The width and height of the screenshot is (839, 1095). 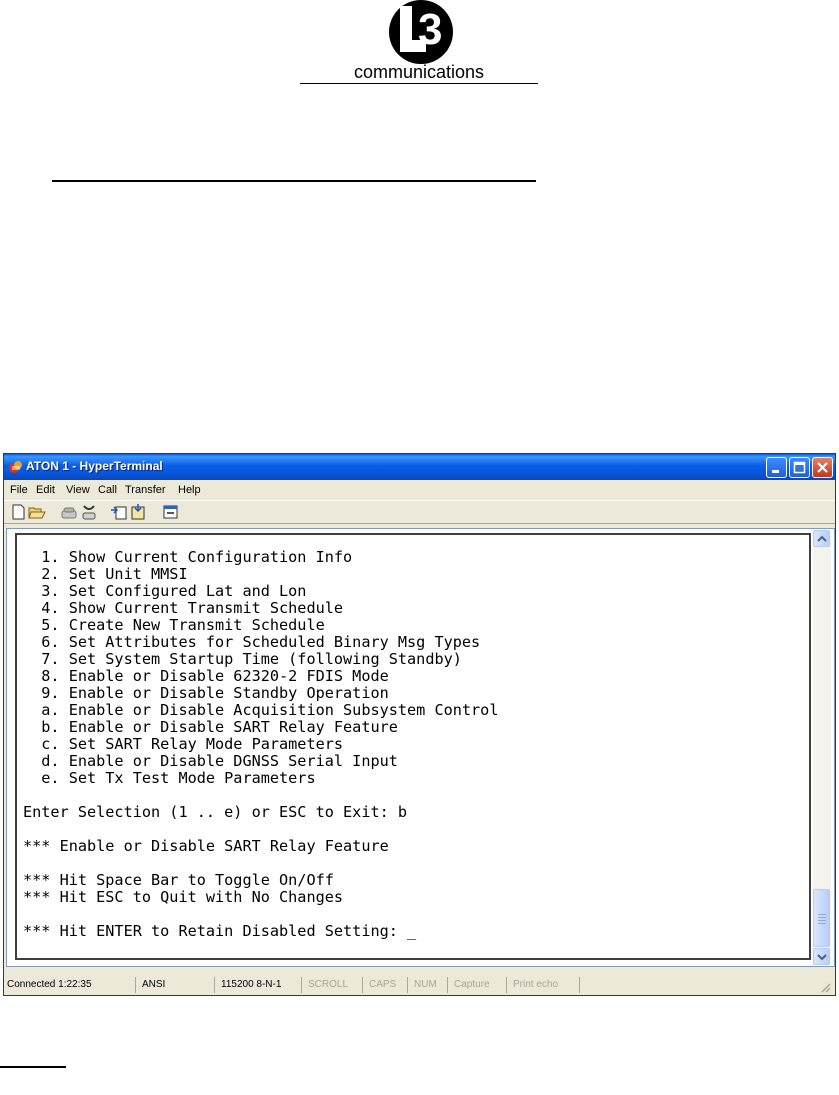 What do you see at coordinates (775, 471) in the screenshot?
I see `minimize-icon` at bounding box center [775, 471].